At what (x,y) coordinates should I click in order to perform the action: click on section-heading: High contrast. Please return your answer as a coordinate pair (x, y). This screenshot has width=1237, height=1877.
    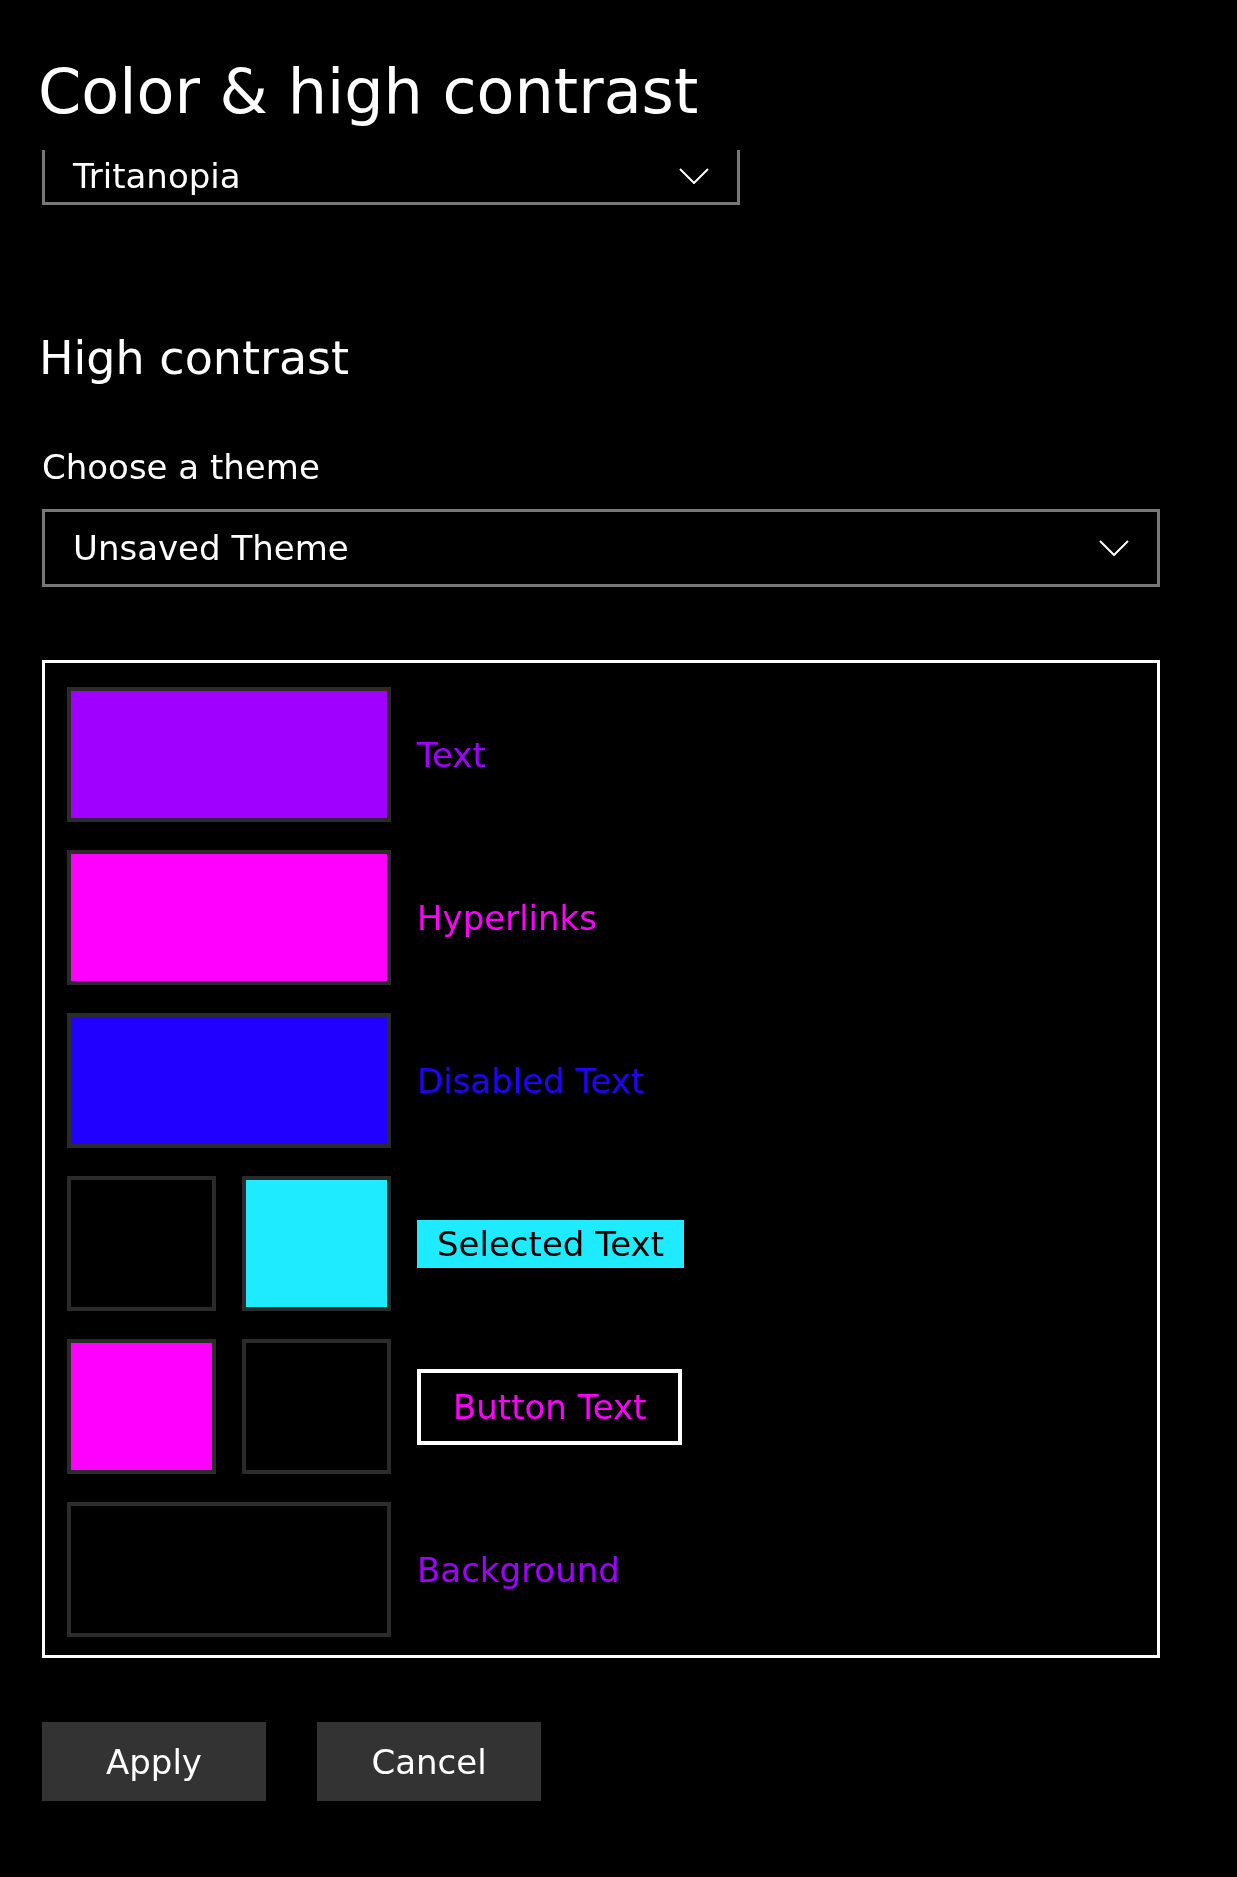
    Looking at the image, I should click on (195, 358).